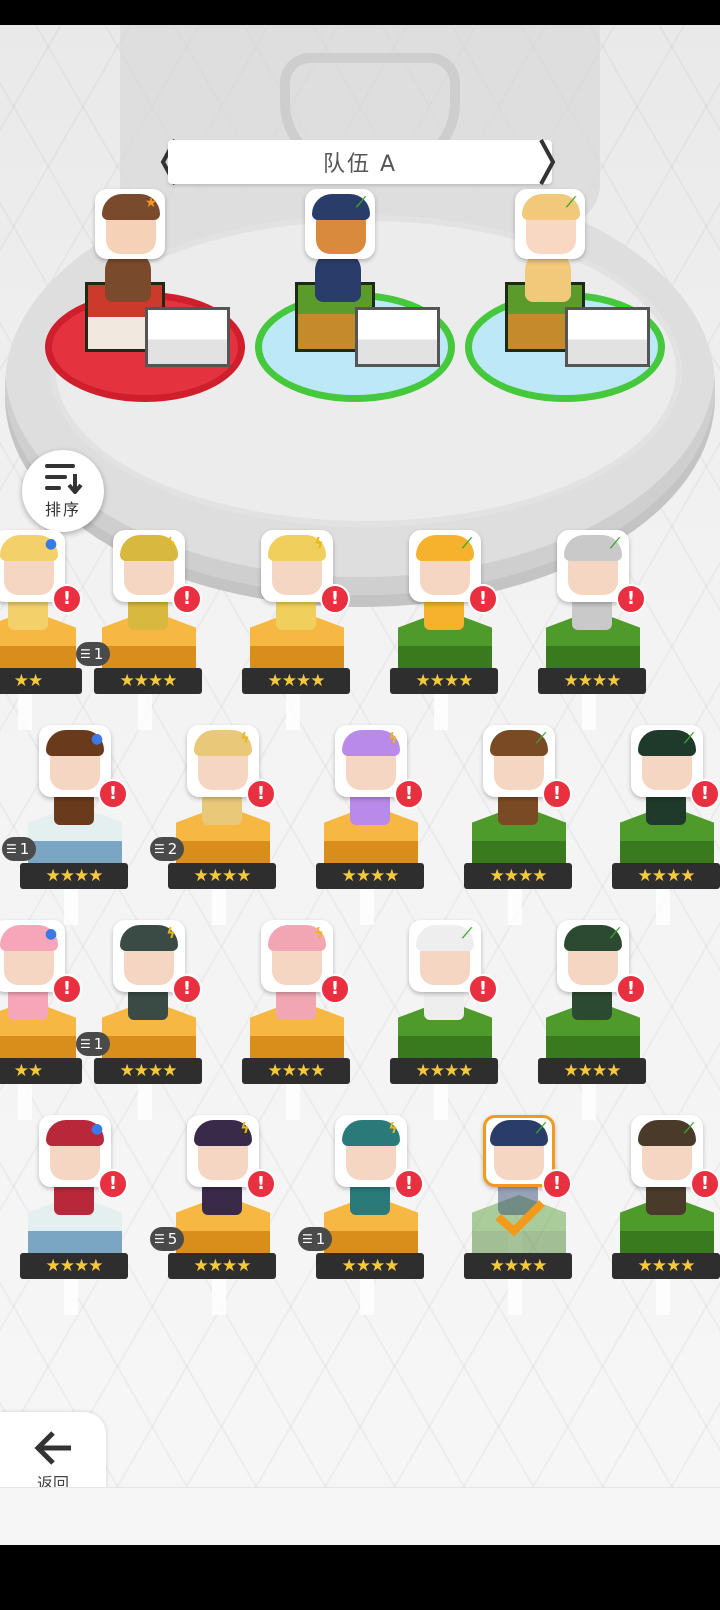 The image size is (720, 1610). I want to click on copies-count: 5, so click(172, 1239).